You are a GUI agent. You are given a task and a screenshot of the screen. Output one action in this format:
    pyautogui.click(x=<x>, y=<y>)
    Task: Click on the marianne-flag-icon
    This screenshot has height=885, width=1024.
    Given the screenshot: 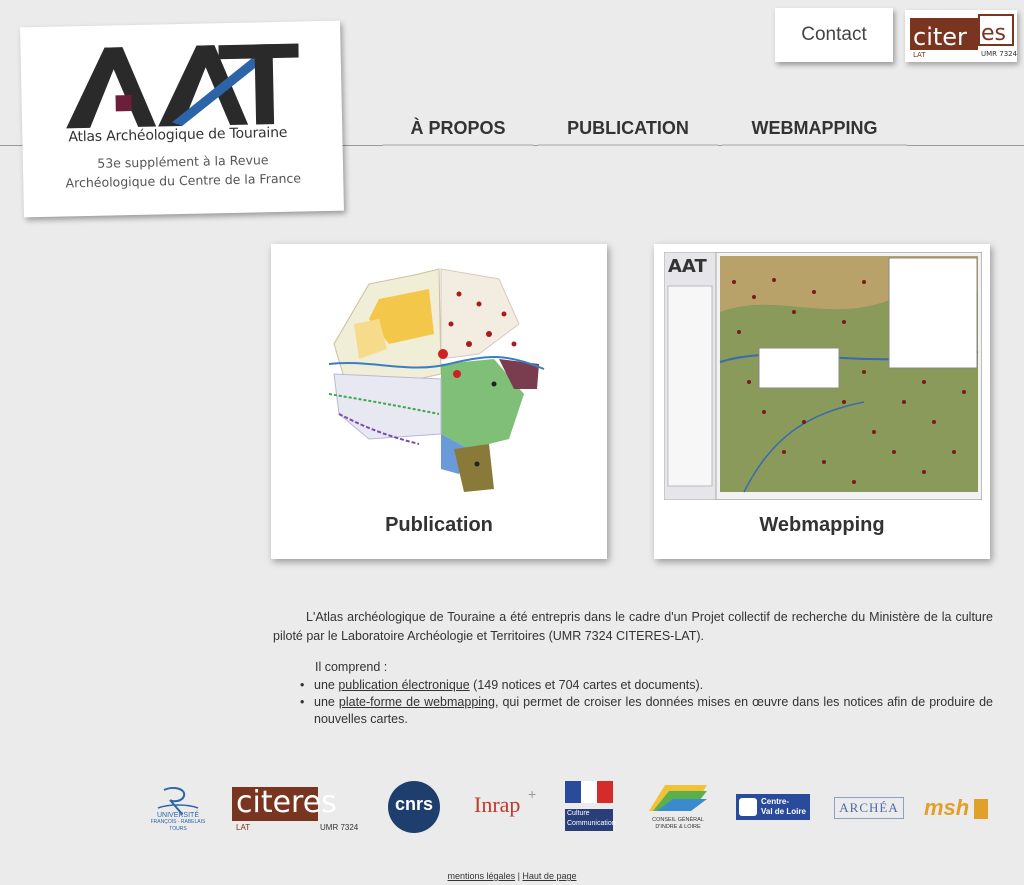 What is the action you would take?
    pyautogui.click(x=589, y=792)
    